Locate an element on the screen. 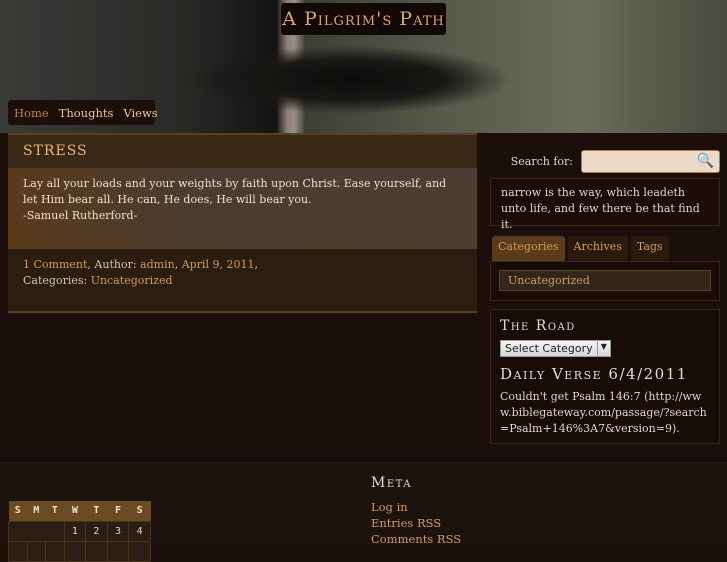 This screenshot has width=727, height=562. main-nav: Home Thoughts Views is located at coordinates (83, 112).